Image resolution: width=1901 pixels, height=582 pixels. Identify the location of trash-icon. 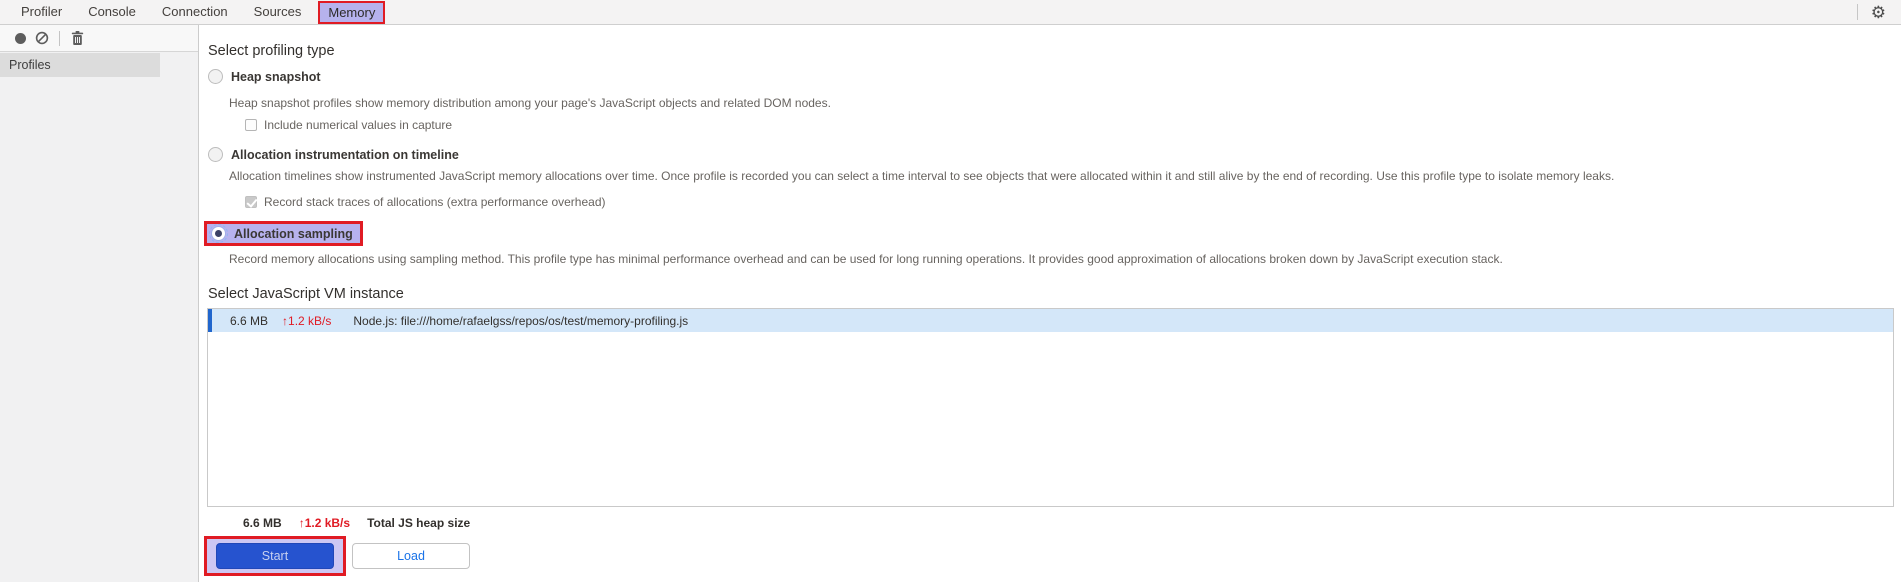
(77, 38).